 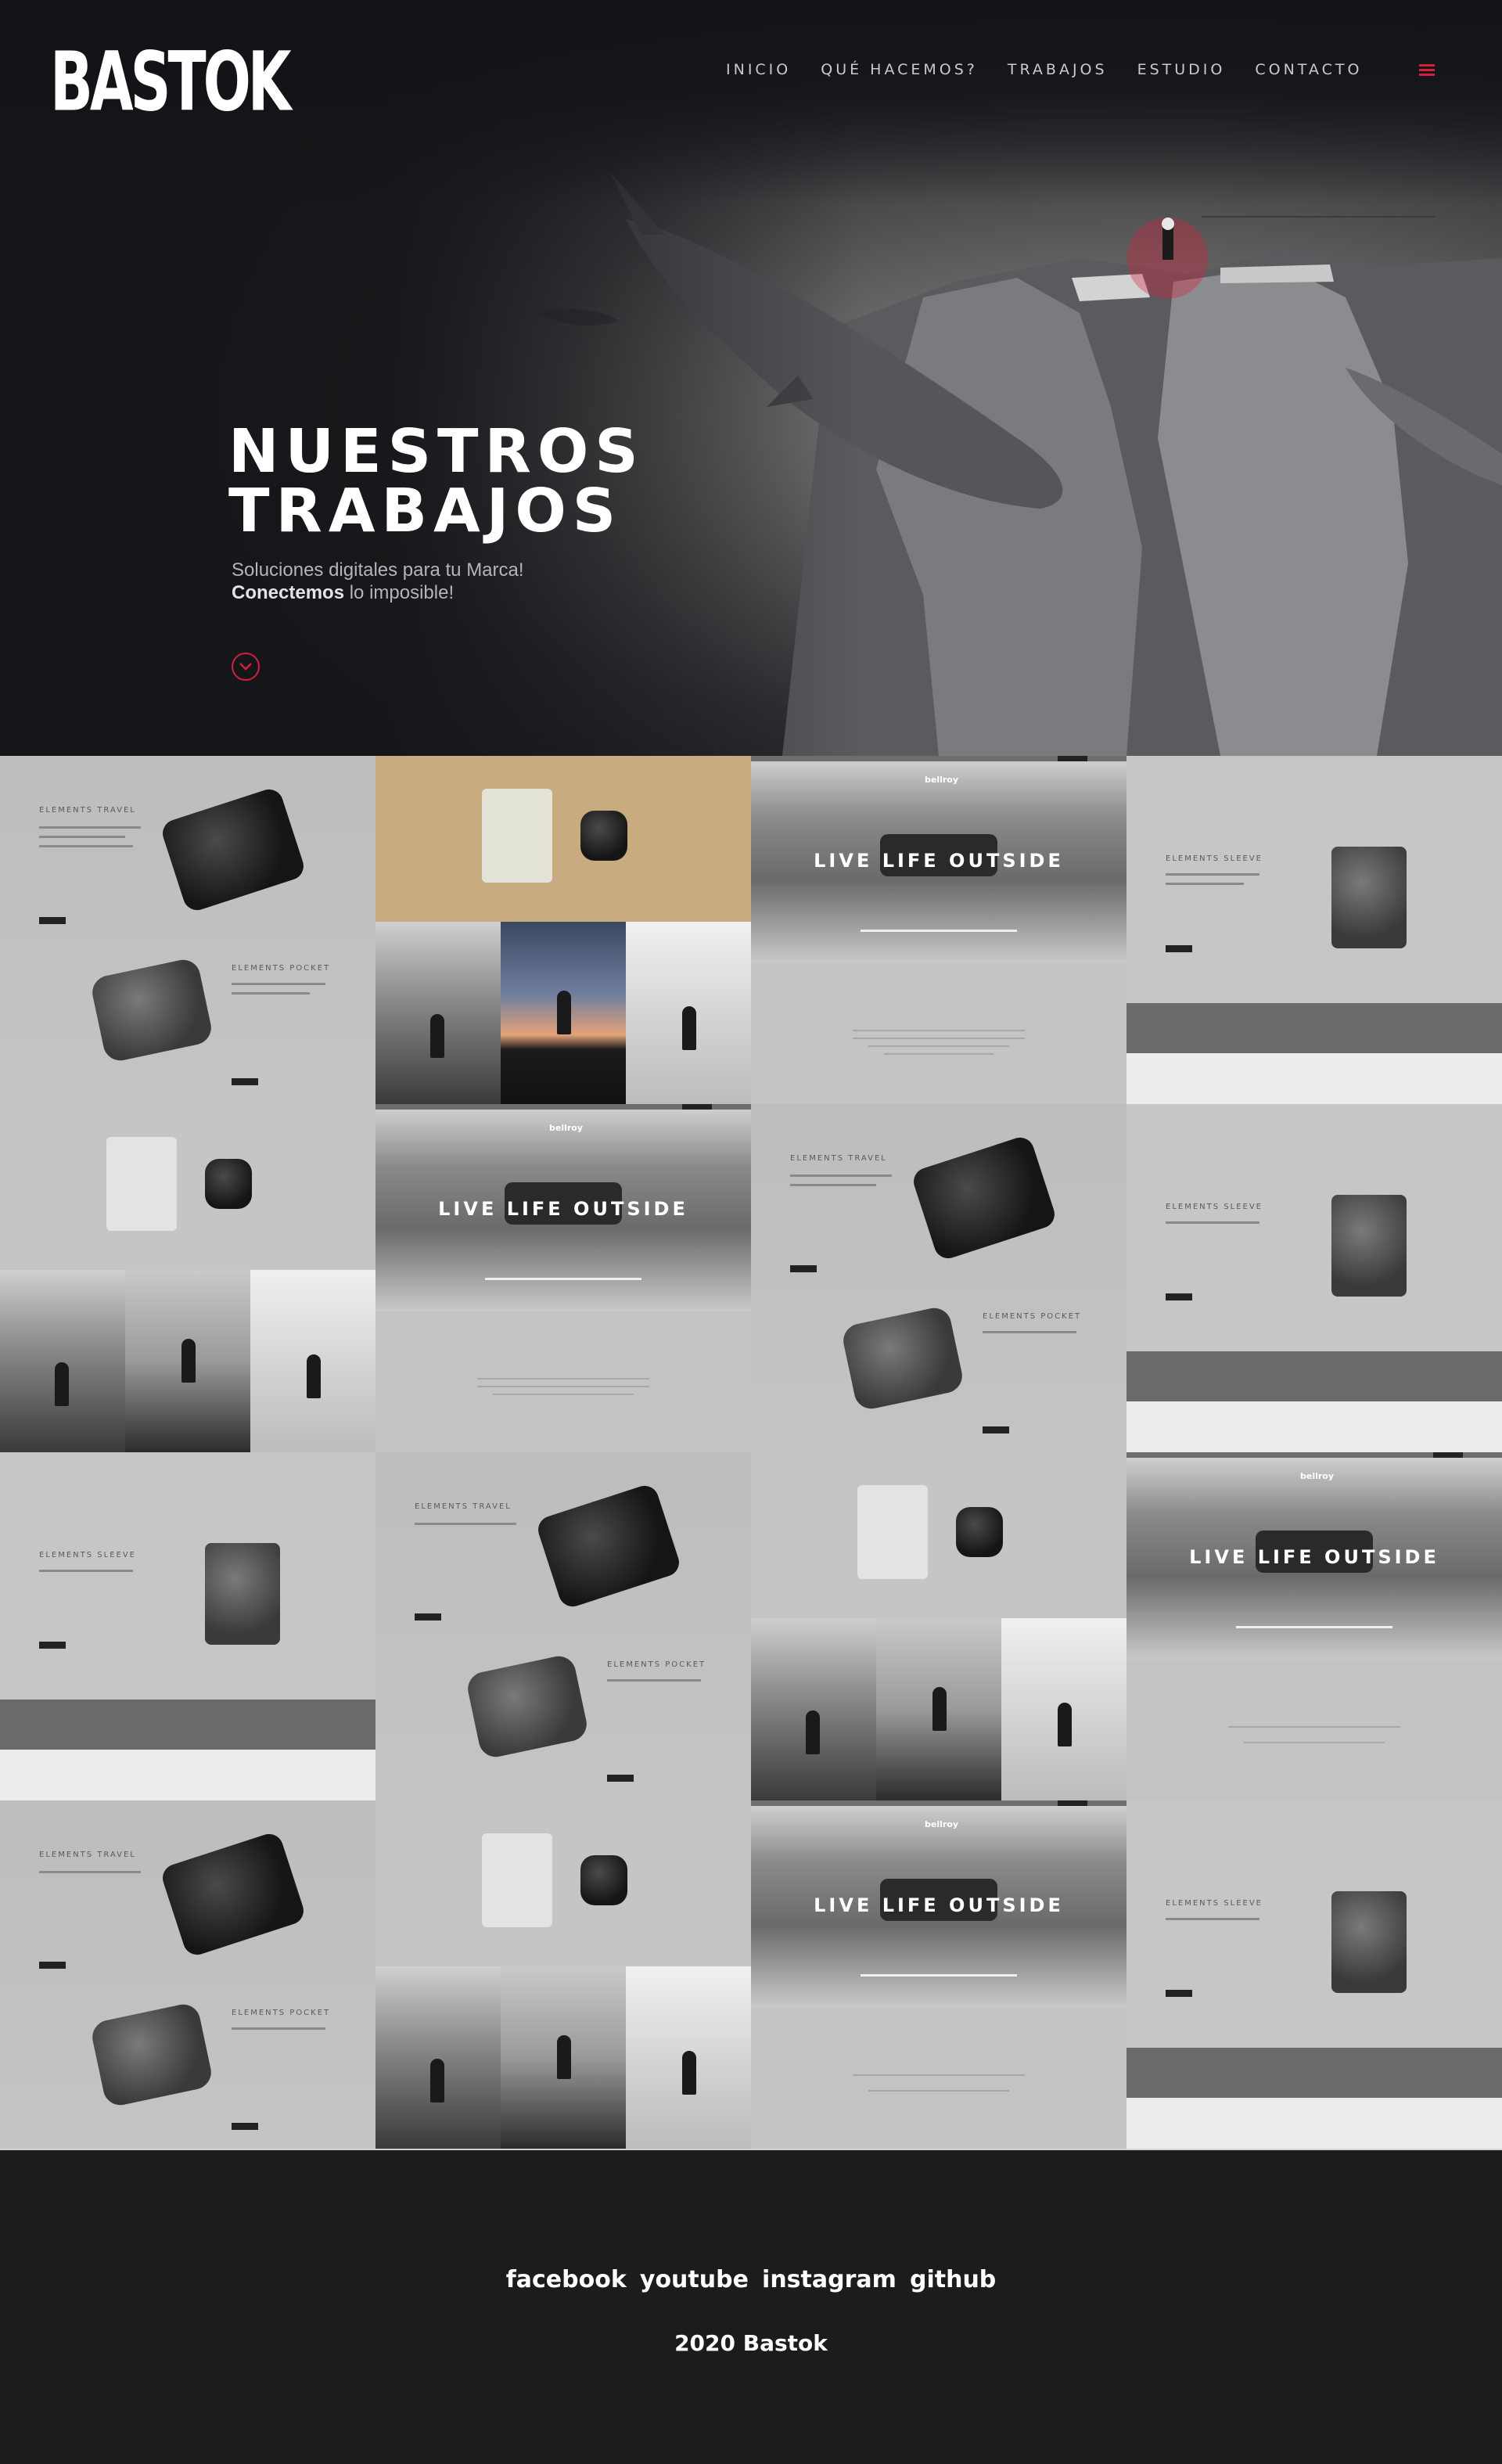 I want to click on github-link: github, so click(x=953, y=2279).